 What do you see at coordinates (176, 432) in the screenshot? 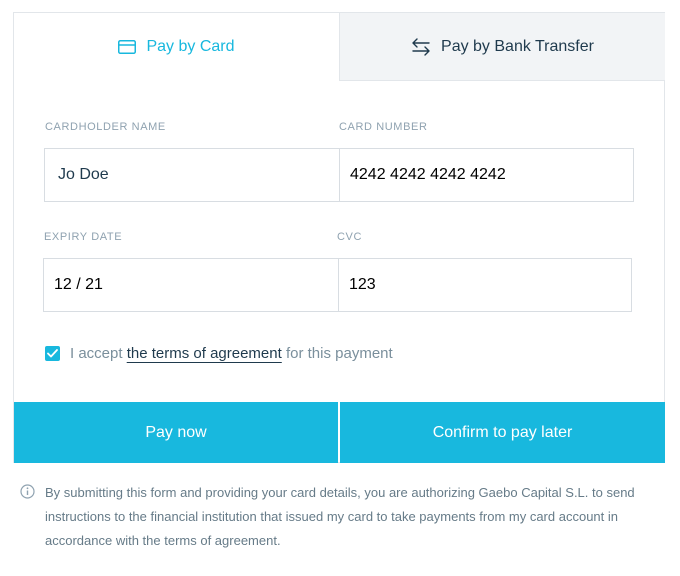
I see `pay-now-button: Pay now` at bounding box center [176, 432].